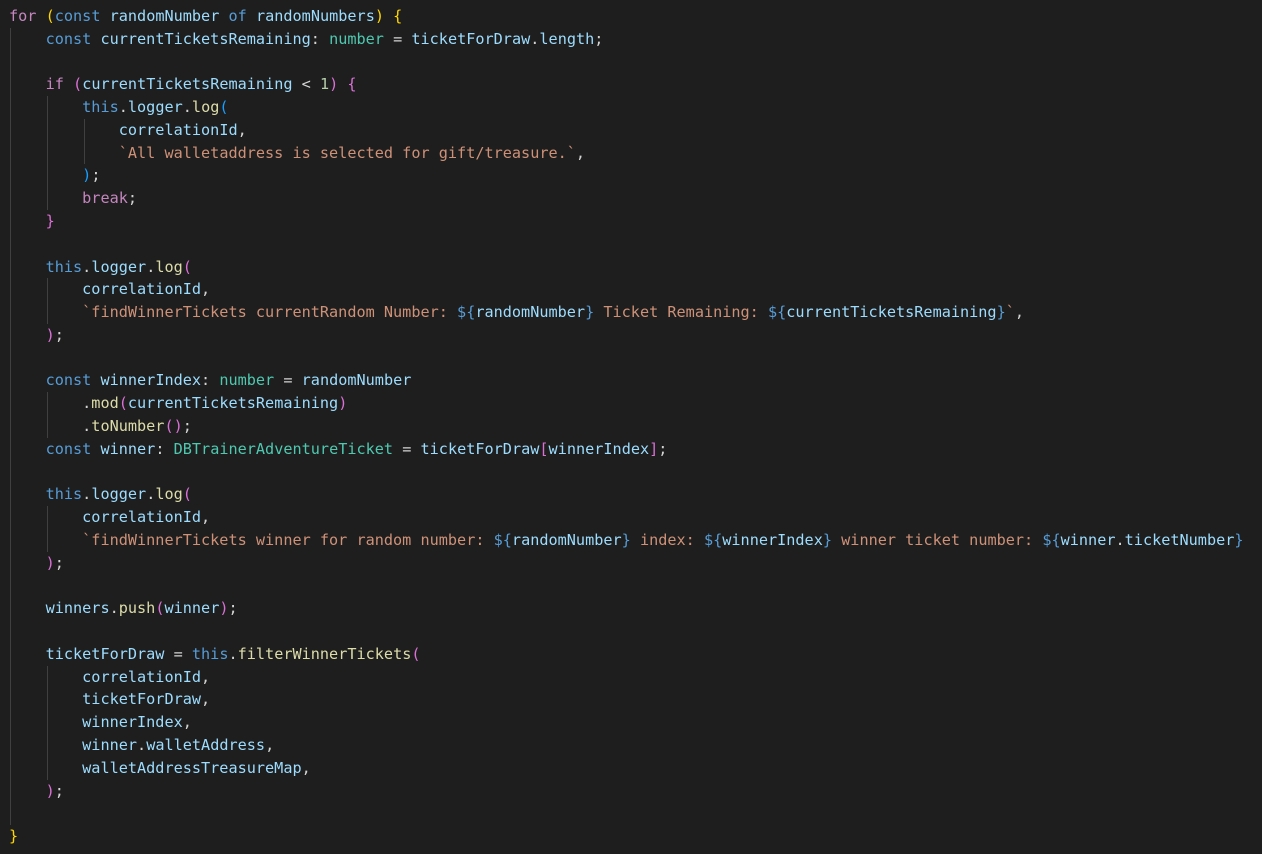 The image size is (1262, 854). I want to click on code-token: :, so click(210, 380).